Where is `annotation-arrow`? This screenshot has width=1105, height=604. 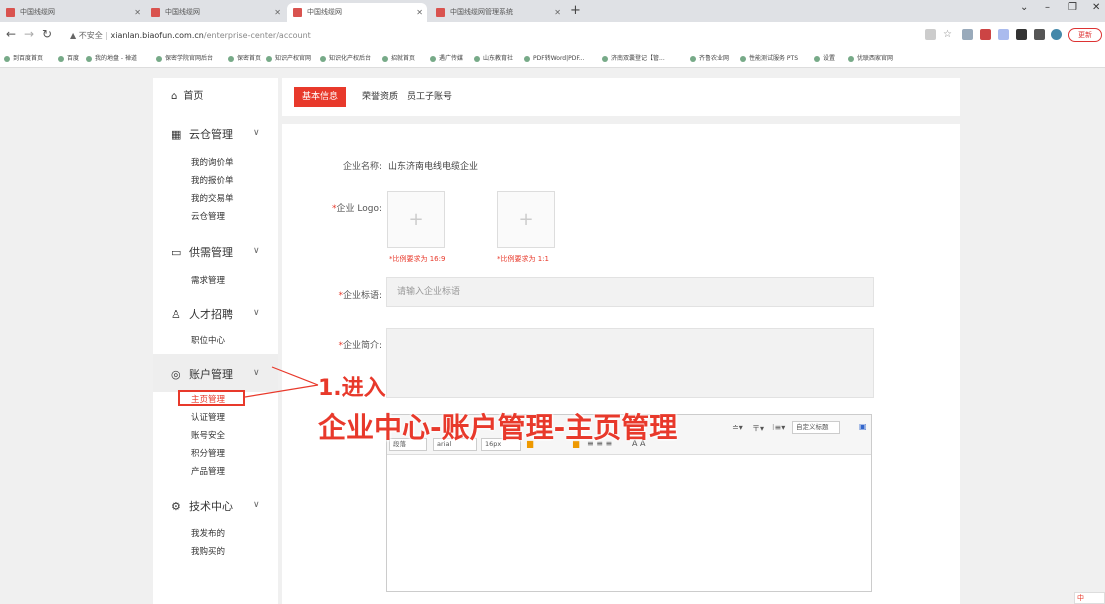 annotation-arrow is located at coordinates (281, 382).